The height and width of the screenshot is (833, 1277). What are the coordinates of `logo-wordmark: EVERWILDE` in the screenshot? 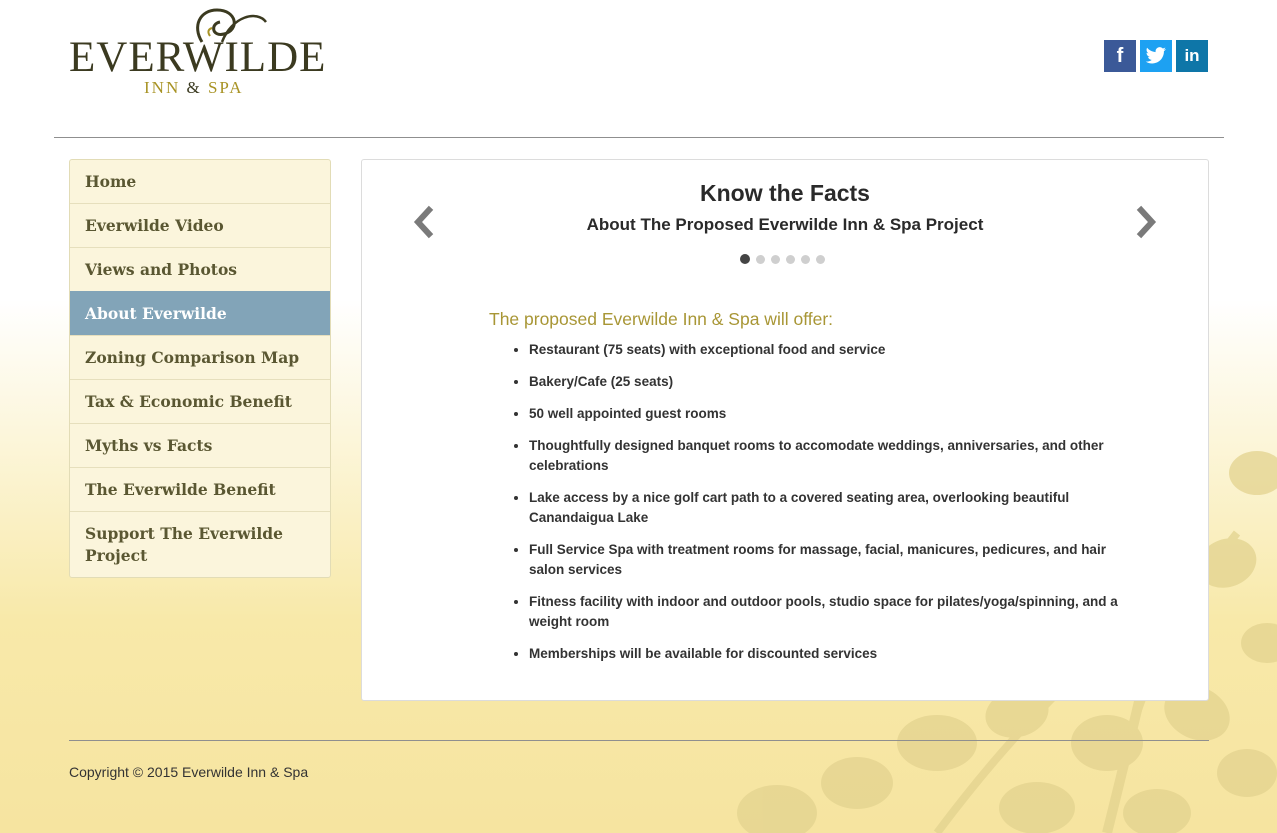 It's located at (198, 57).